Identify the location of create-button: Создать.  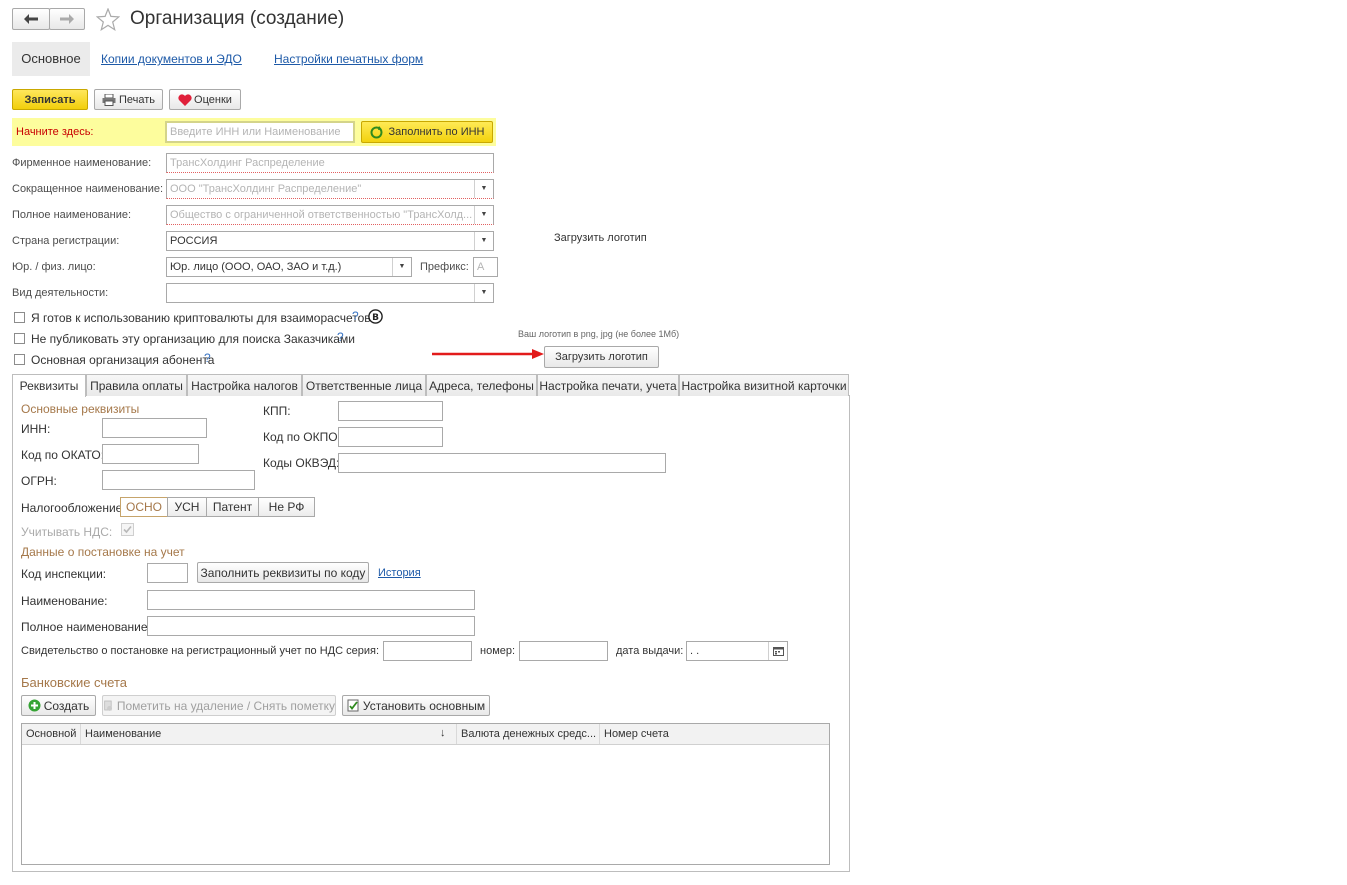
(58, 705).